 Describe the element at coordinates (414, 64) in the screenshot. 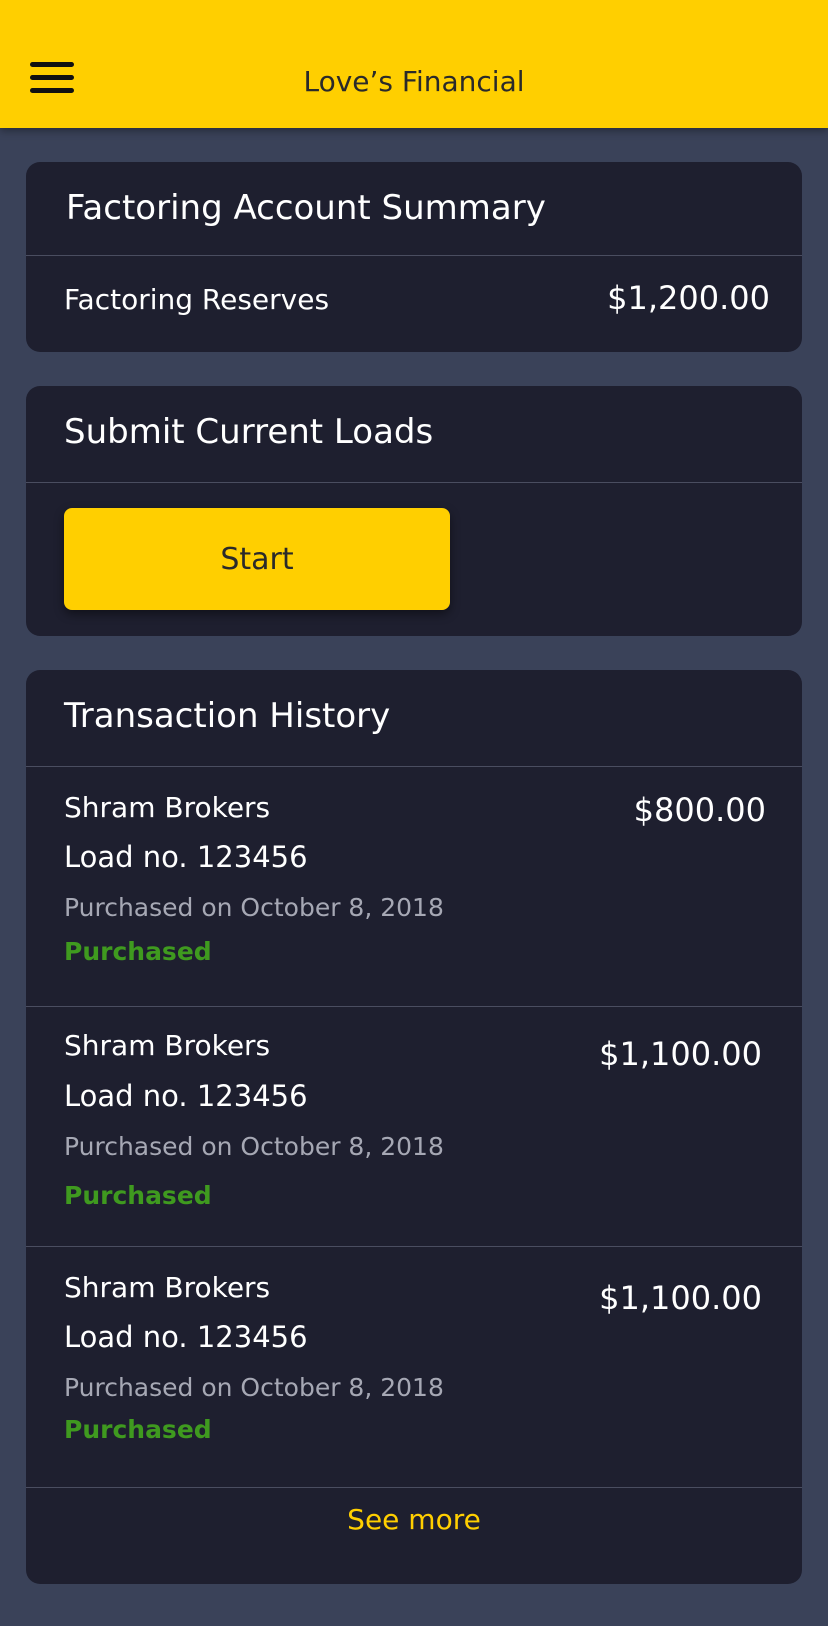

I see `app-bar: Love’s Financial` at that location.